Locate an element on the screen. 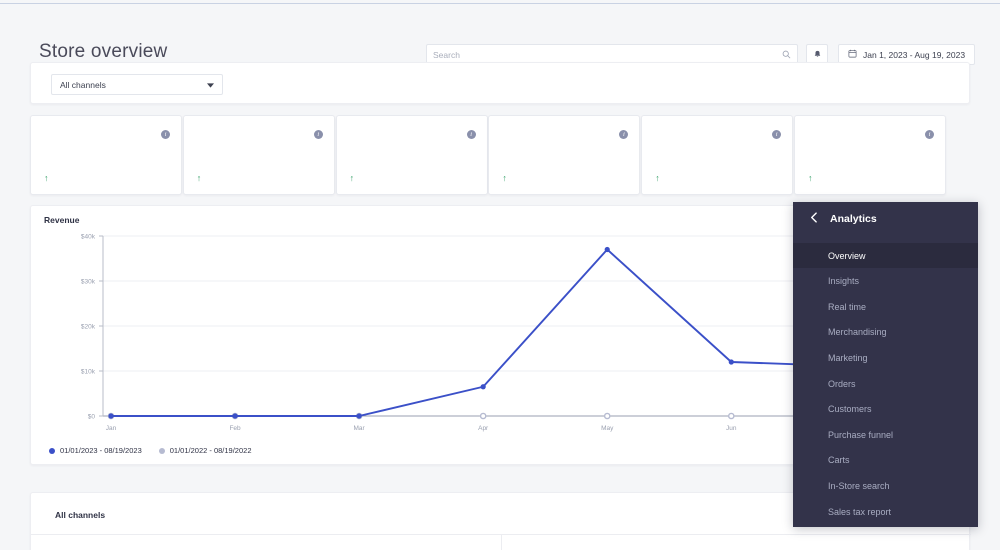 This screenshot has width=1000, height=550. sidebar-item-label: Insights is located at coordinates (844, 281).